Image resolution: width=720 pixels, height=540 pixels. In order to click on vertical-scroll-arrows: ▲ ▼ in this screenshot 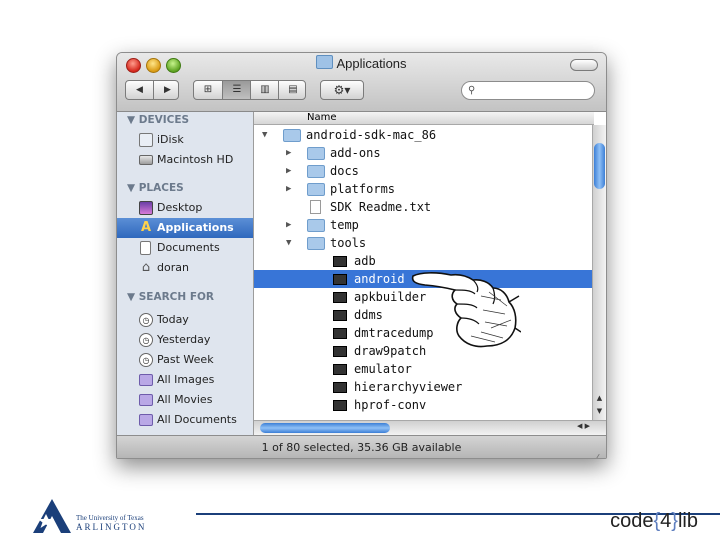, I will do `click(599, 406)`.